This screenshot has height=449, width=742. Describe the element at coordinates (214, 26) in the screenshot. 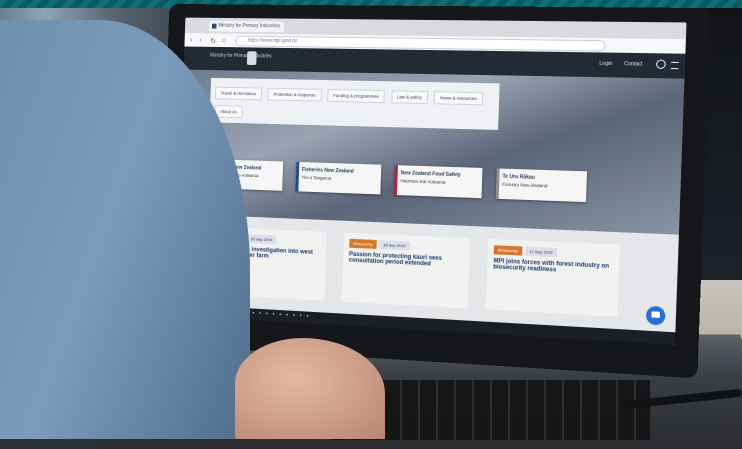

I see `favicon-icon` at that location.